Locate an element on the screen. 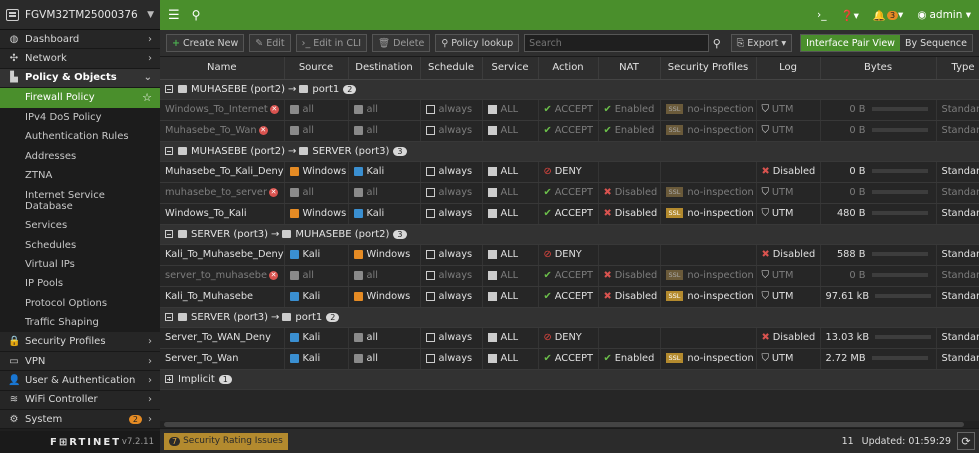 The height and width of the screenshot is (453, 979). sidebar-subitem-11: Traffic Shaping is located at coordinates (80, 323).